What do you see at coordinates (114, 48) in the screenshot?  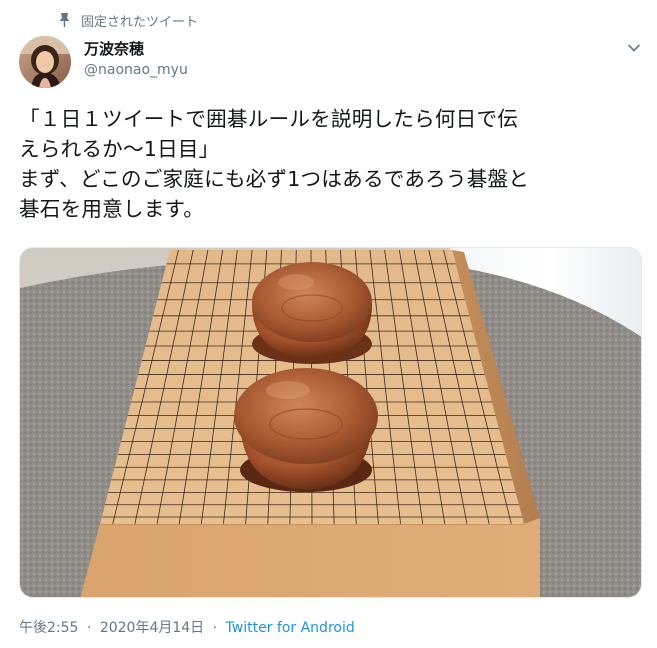 I see `author-name: 万波奈穂` at bounding box center [114, 48].